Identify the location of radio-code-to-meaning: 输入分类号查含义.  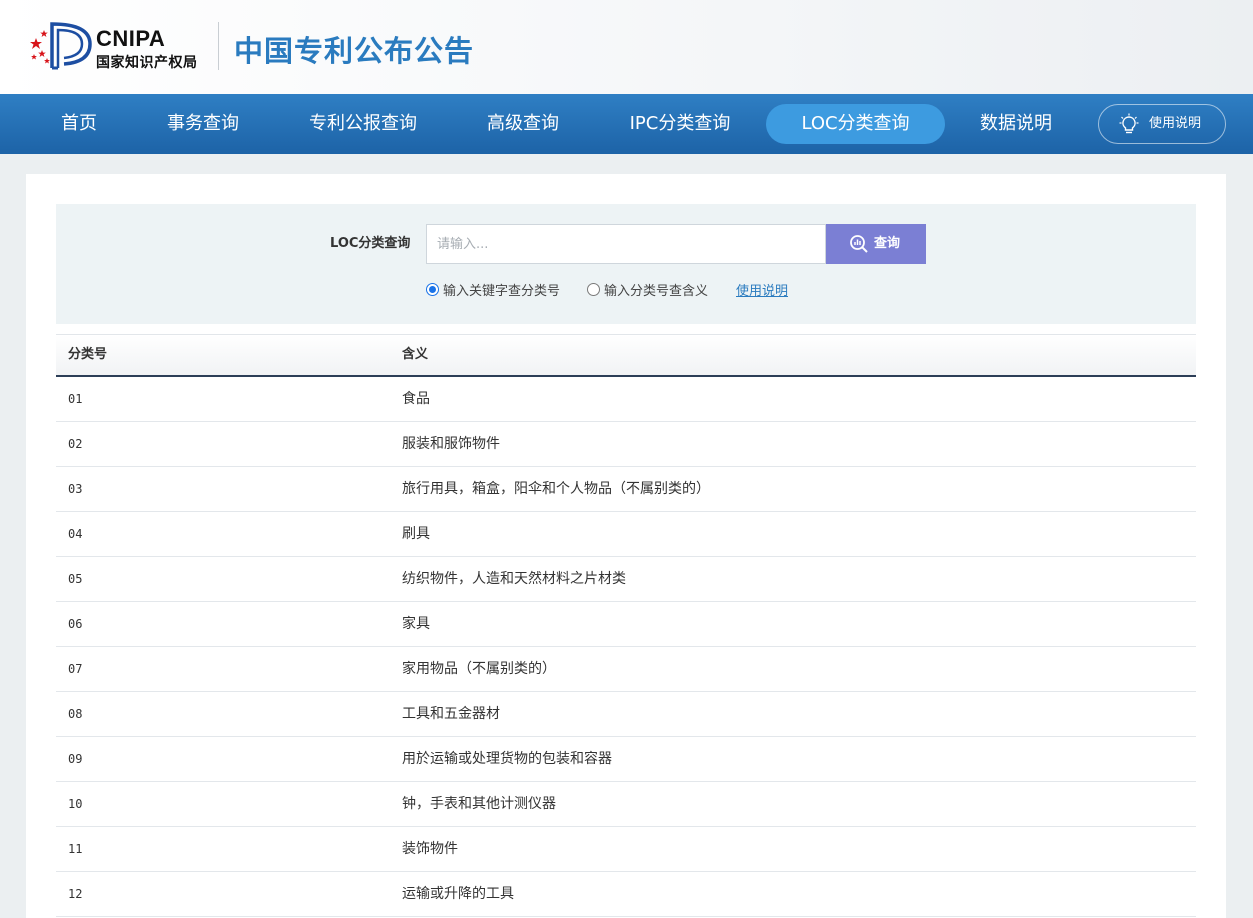
(648, 289).